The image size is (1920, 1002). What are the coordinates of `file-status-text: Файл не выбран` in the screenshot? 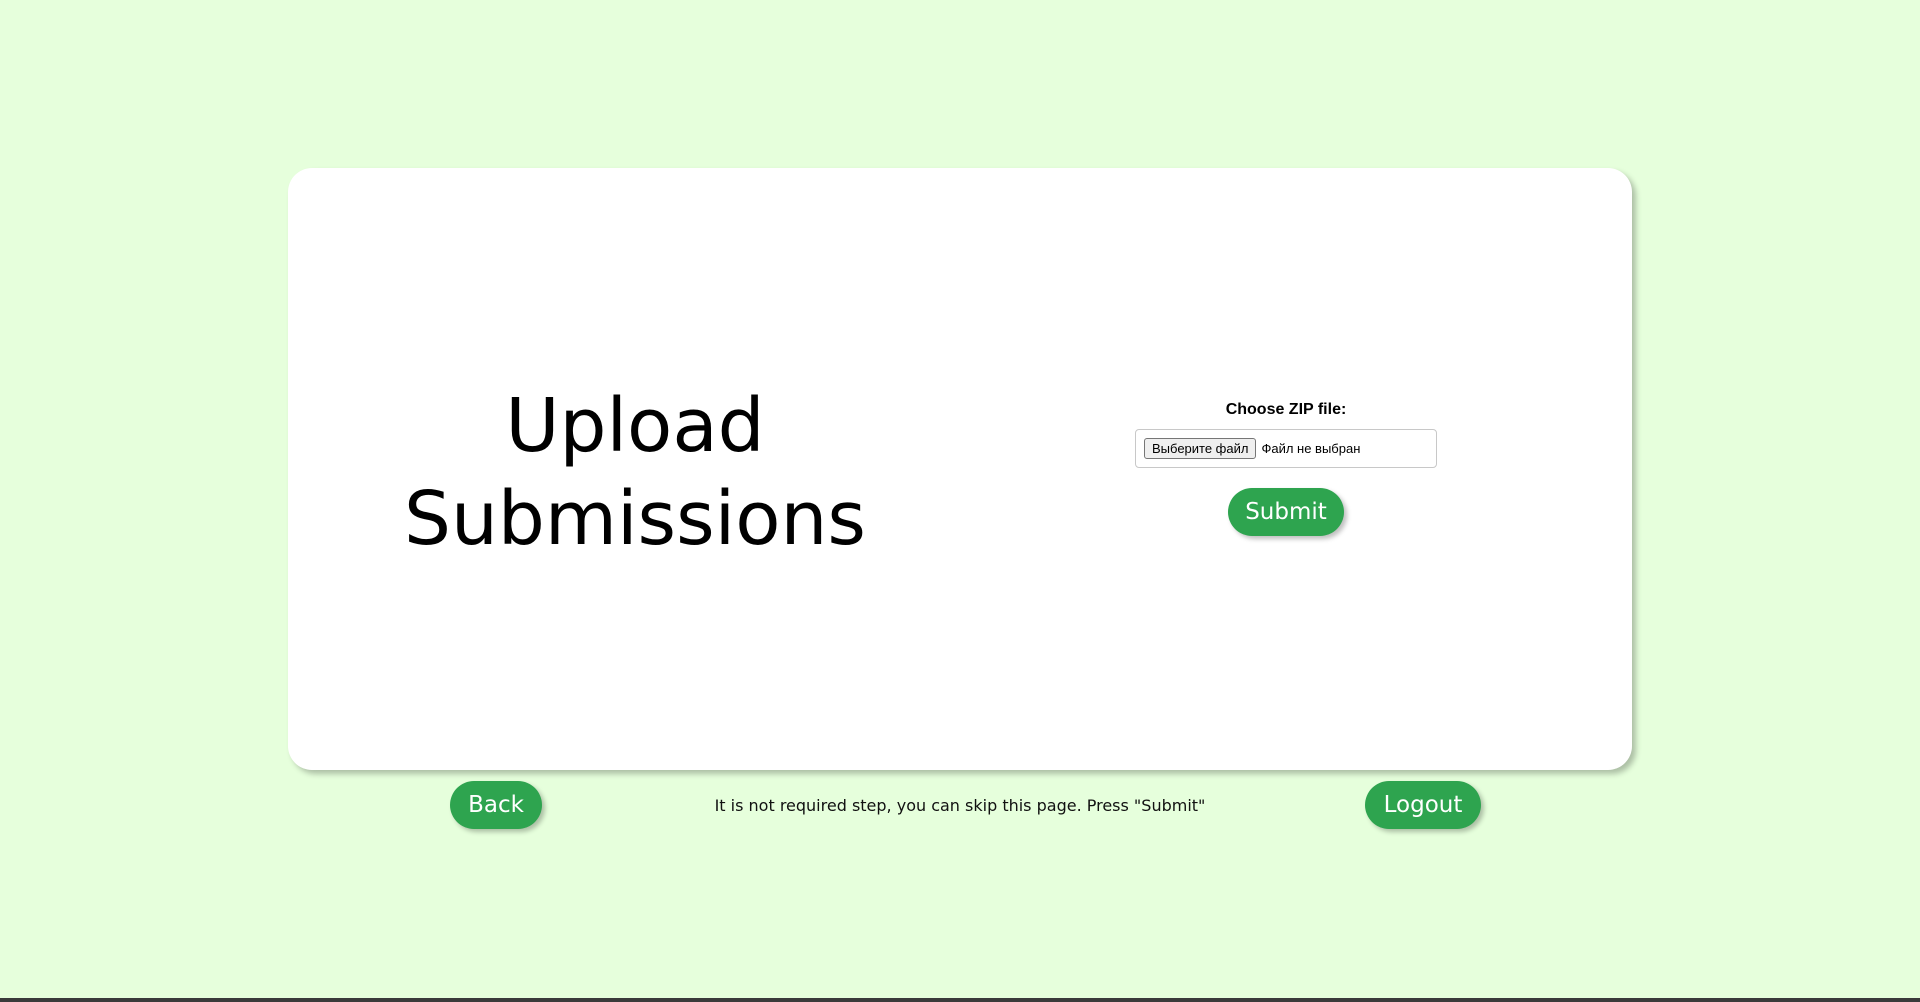 It's located at (1311, 448).